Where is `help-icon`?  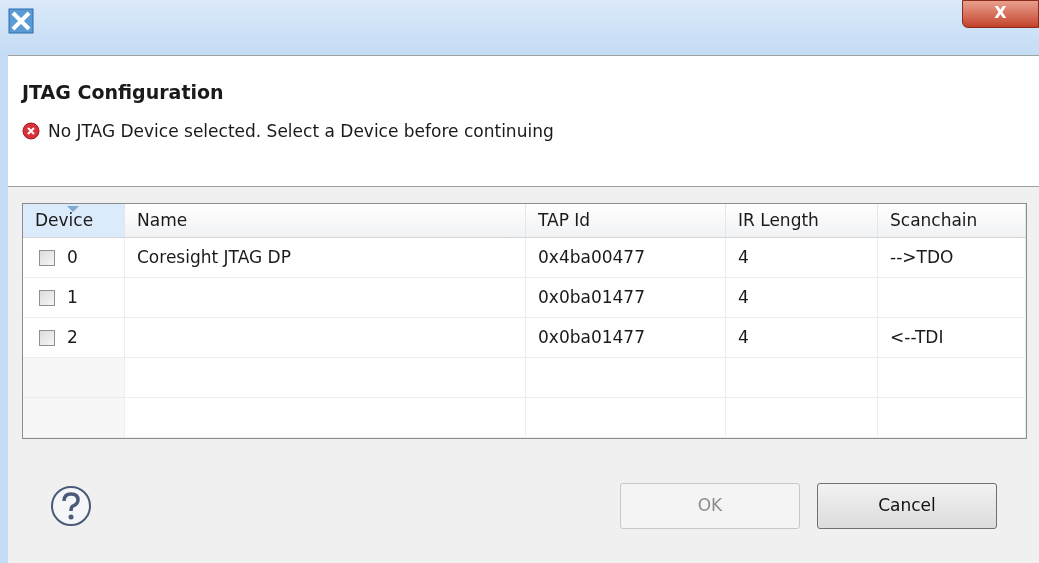
help-icon is located at coordinates (71, 506).